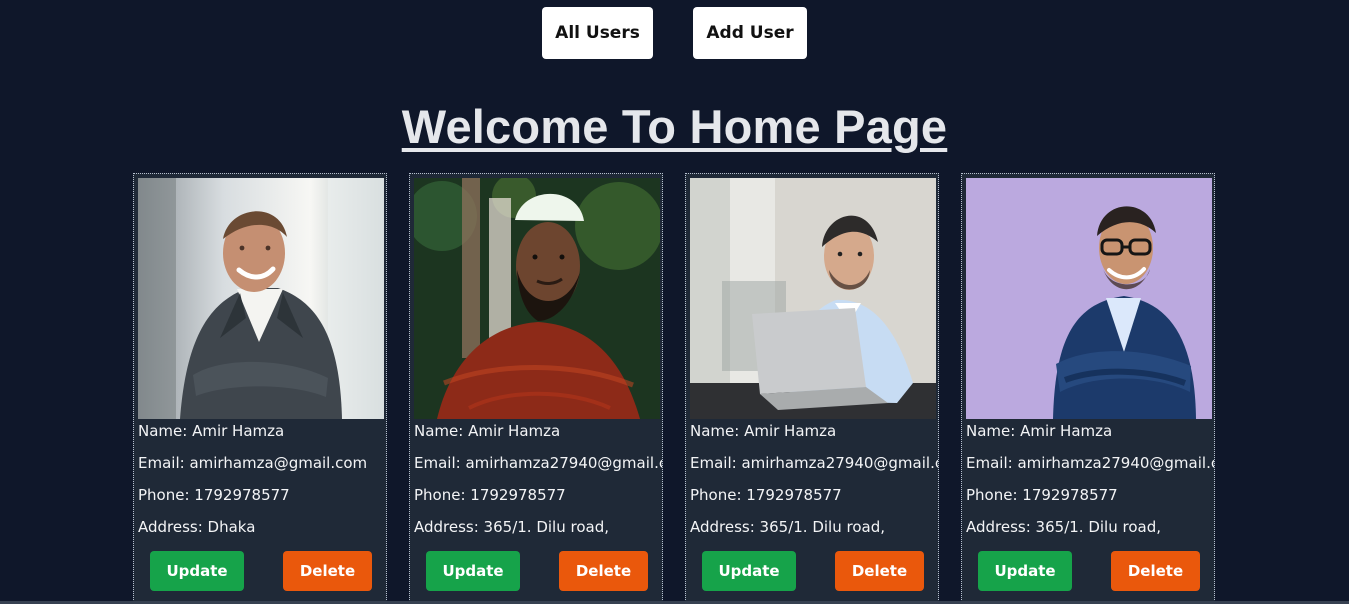 The image size is (1349, 604). What do you see at coordinates (674, 126) in the screenshot?
I see `page-title: Welcome To Home Page` at bounding box center [674, 126].